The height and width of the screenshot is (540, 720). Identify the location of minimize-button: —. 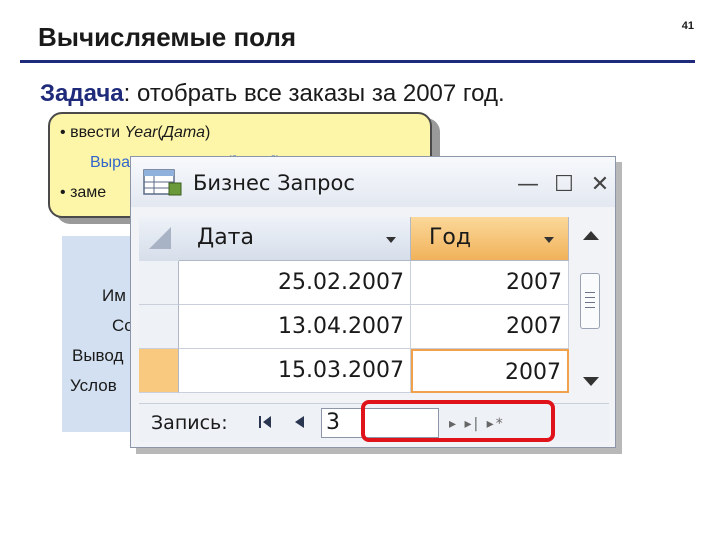
(528, 184).